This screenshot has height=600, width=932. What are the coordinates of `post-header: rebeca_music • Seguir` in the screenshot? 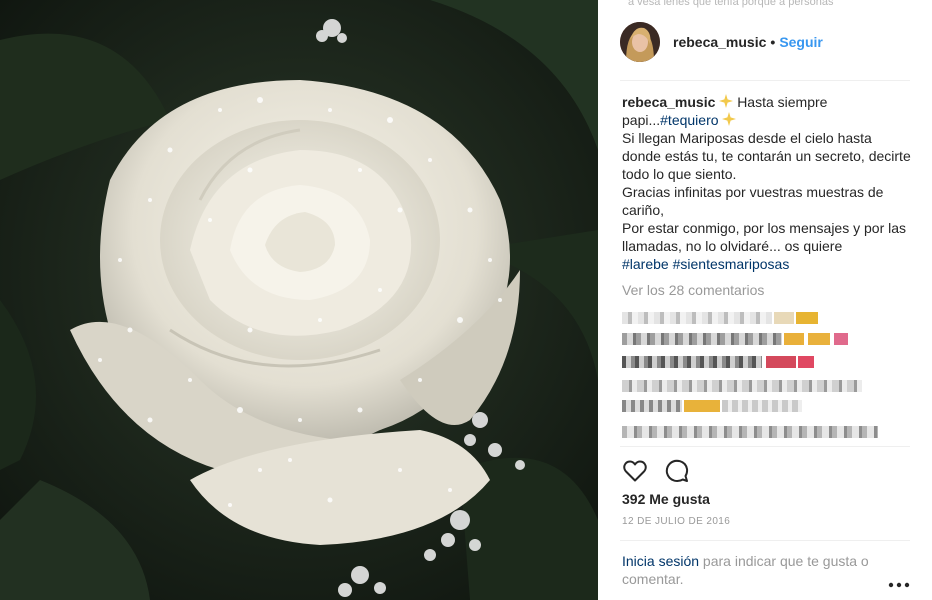 It's located at (765, 42).